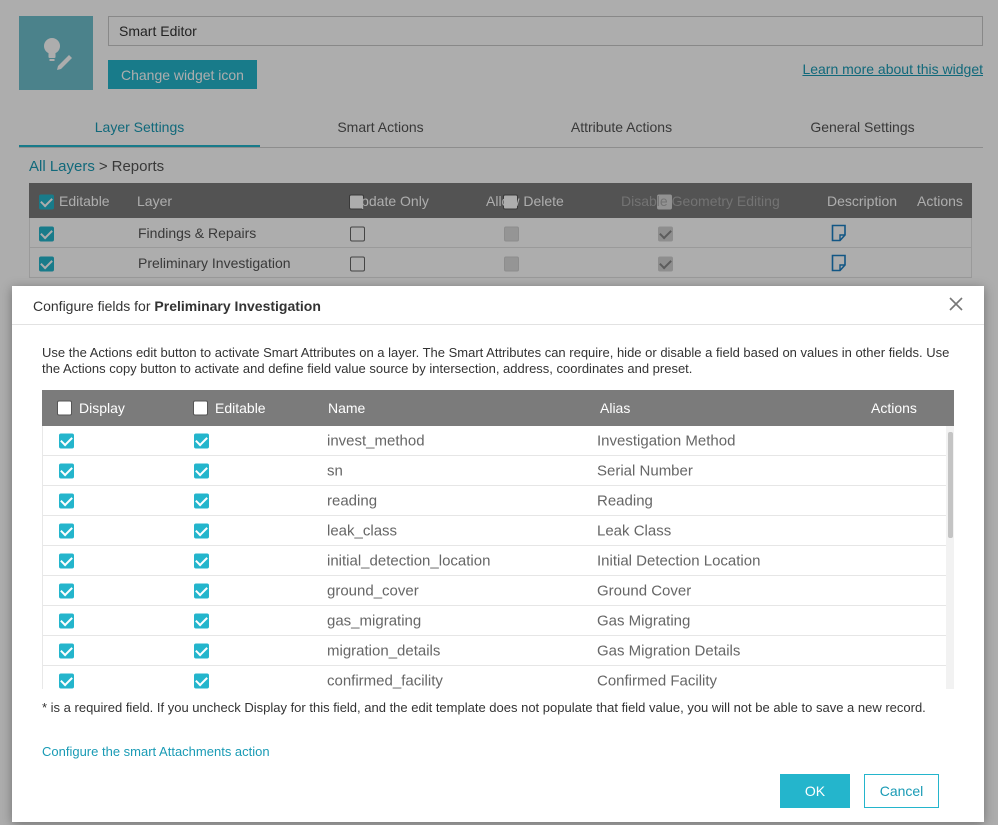  I want to click on field-name: reading, so click(352, 500).